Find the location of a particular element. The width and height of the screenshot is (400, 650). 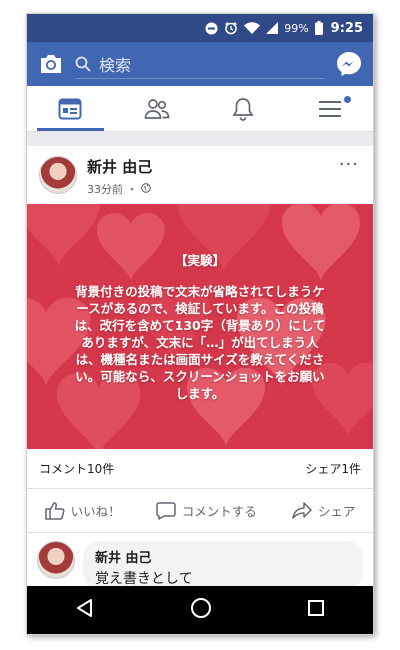

comment-icon is located at coordinates (165, 510).